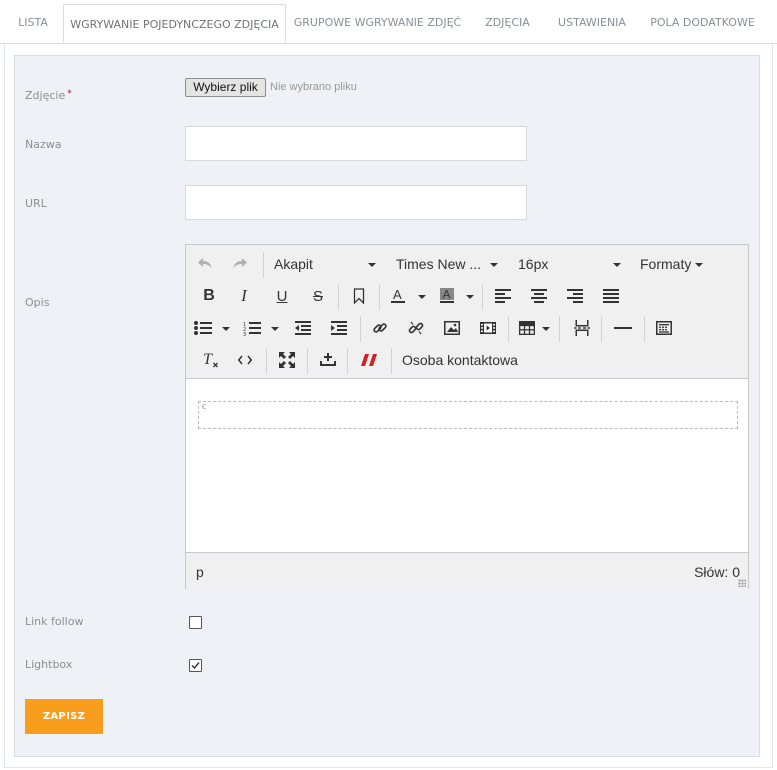 The height and width of the screenshot is (770, 777). Describe the element at coordinates (204, 407) in the screenshot. I see `anchor-icon: Ꞓ` at that location.